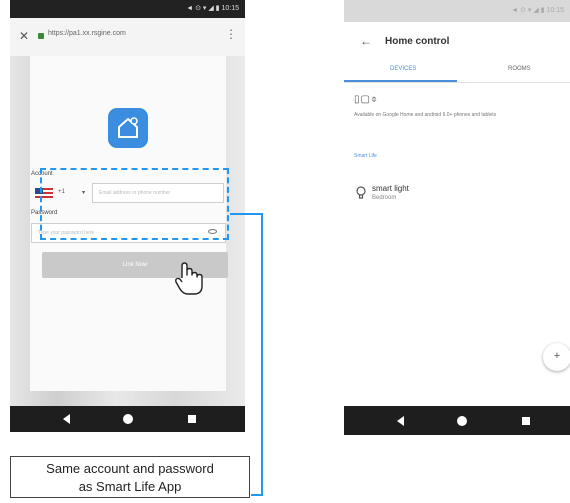 This screenshot has height=503, width=570. What do you see at coordinates (366, 41) in the screenshot?
I see `back-arrow-icon: ←` at bounding box center [366, 41].